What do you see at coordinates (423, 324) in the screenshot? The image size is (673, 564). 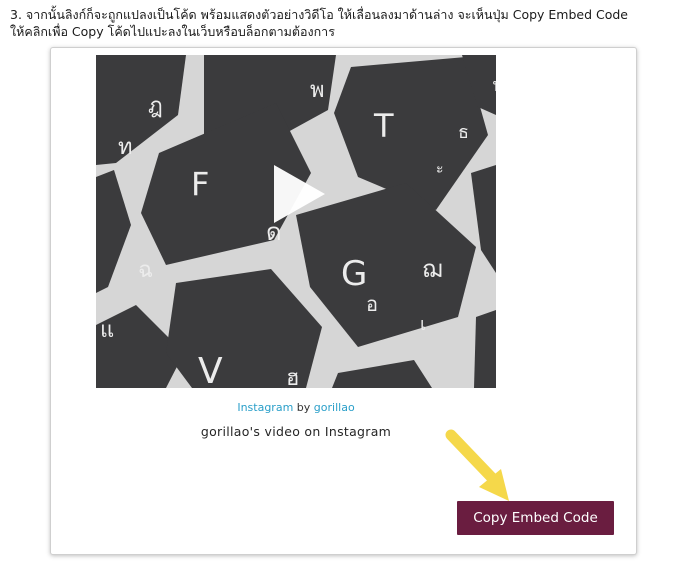 I see `key-glyph: เ` at bounding box center [423, 324].